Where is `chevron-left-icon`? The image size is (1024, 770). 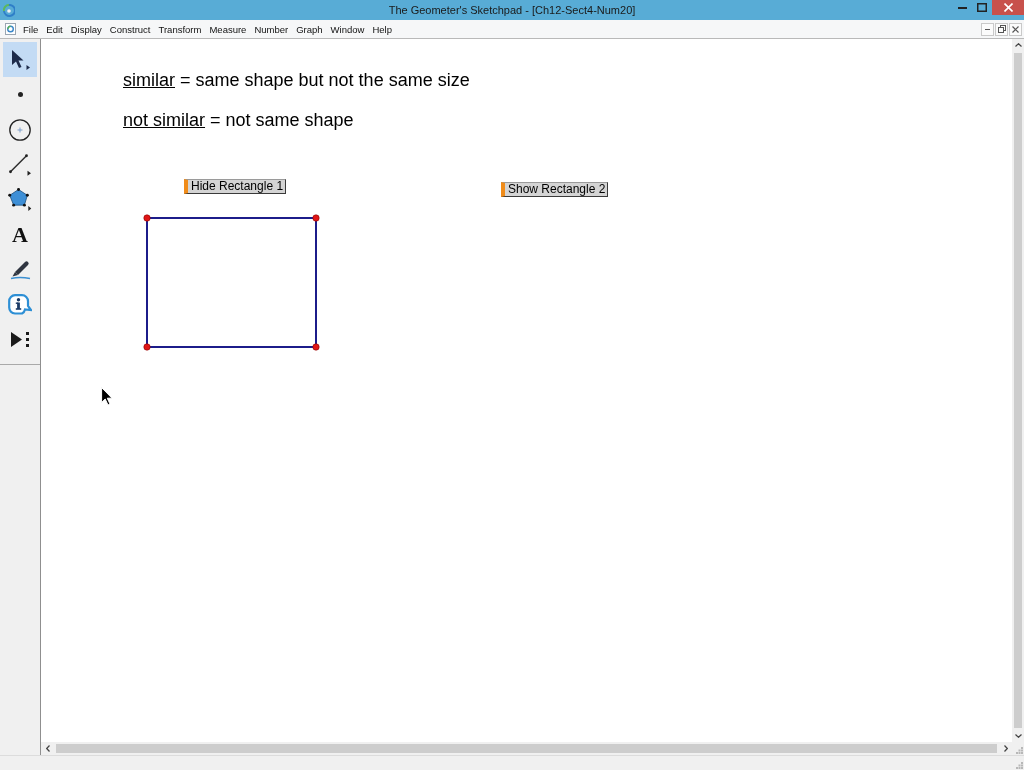
chevron-left-icon is located at coordinates (47, 748).